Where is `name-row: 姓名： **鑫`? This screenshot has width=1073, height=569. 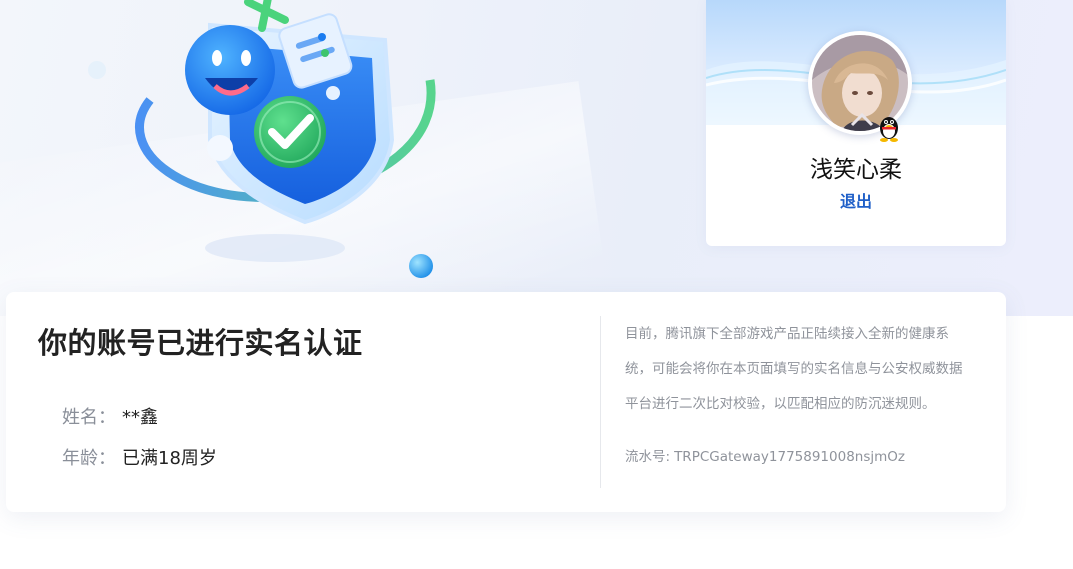
name-row: 姓名： **鑫 is located at coordinates (110, 416).